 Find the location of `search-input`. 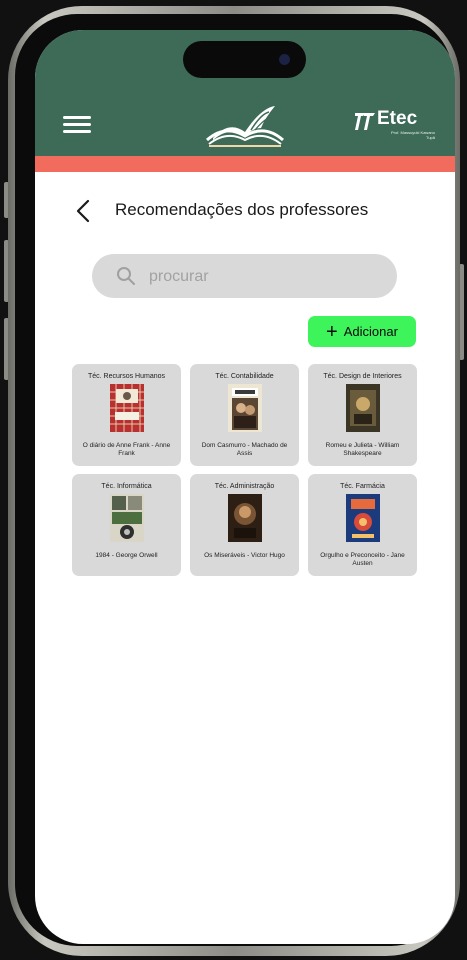

search-input is located at coordinates (264, 277).